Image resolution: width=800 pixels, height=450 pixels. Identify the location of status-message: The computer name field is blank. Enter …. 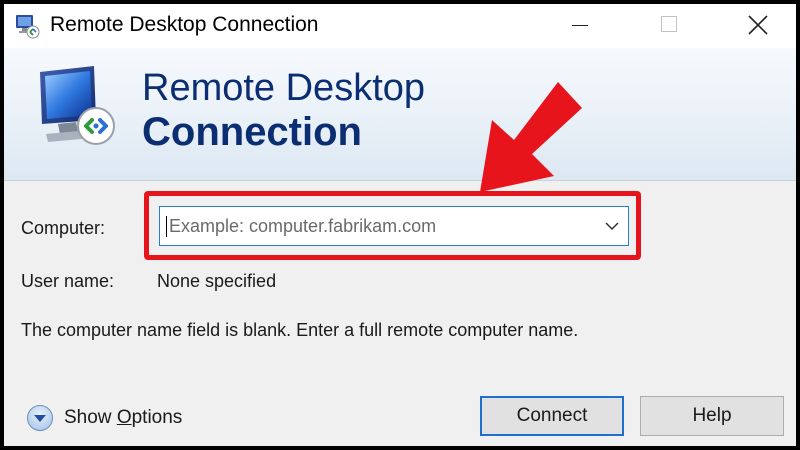
(300, 330).